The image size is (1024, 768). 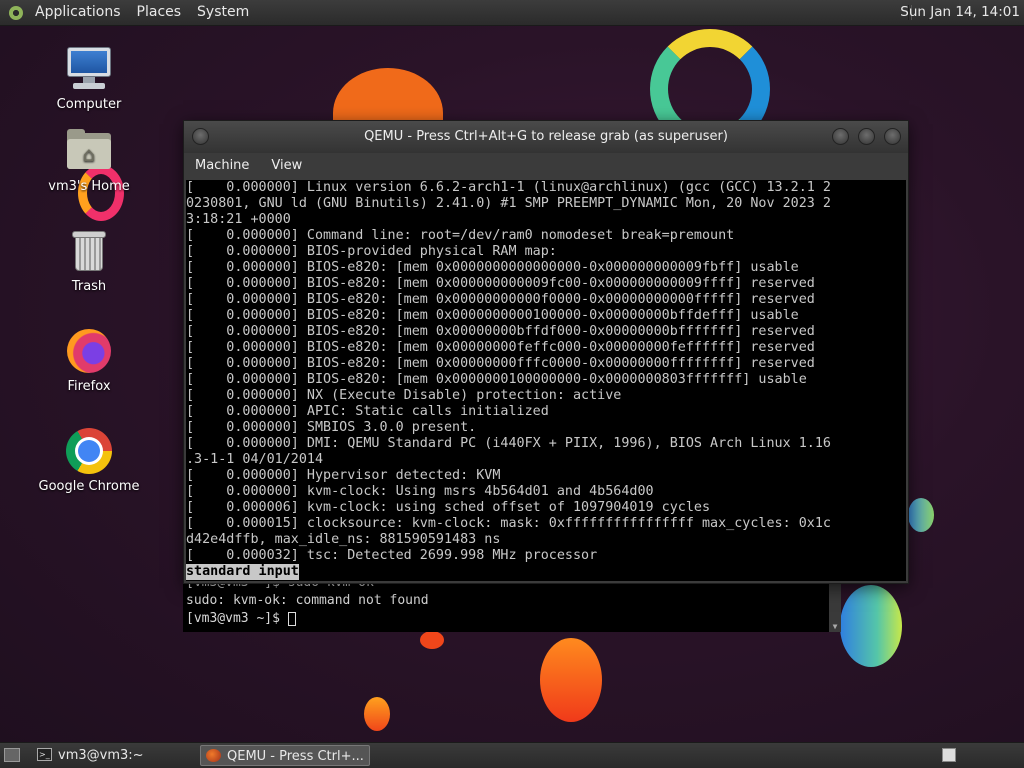 I want to click on wallpaper-red-blob, so click(x=571, y=680).